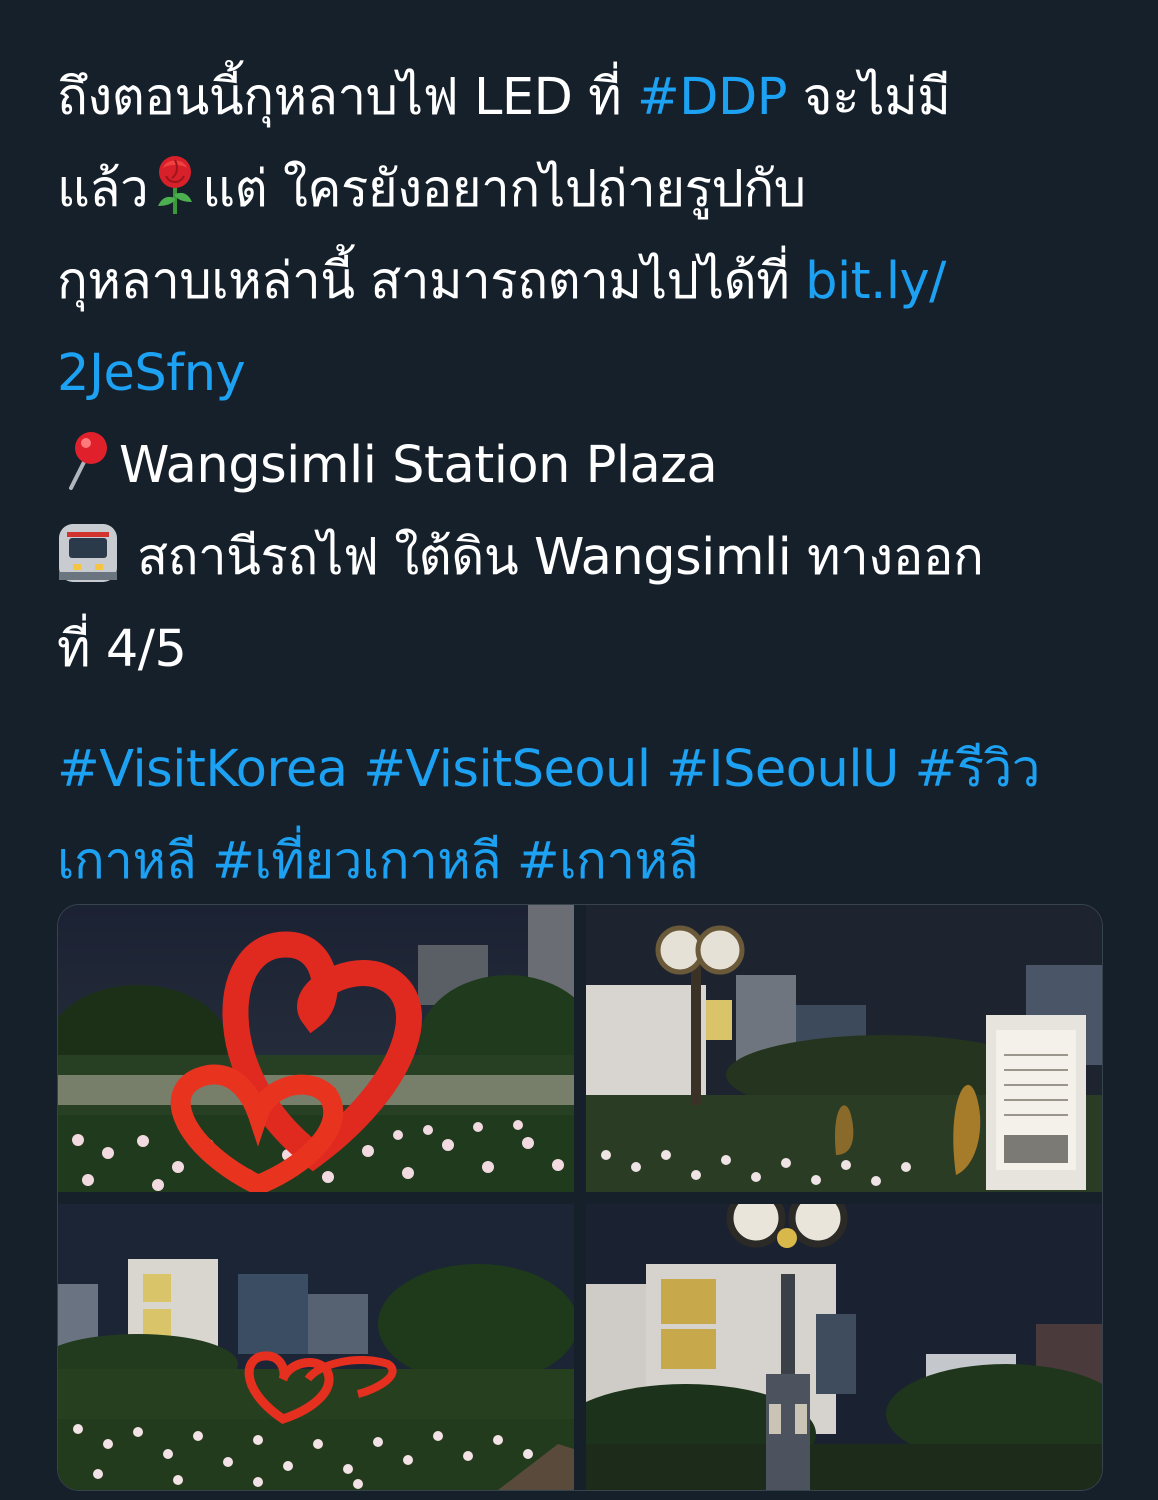 The width and height of the screenshot is (1158, 1500). I want to click on tweet-line-location: Wangsimli Station Plaza, so click(587, 466).